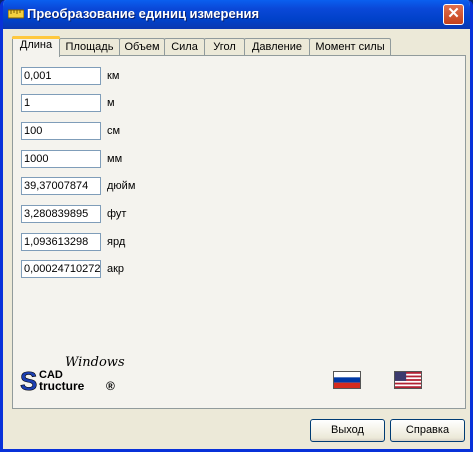 Image resolution: width=473 pixels, height=452 pixels. Describe the element at coordinates (224, 47) in the screenshot. I see `tab-angle: Угол` at that location.